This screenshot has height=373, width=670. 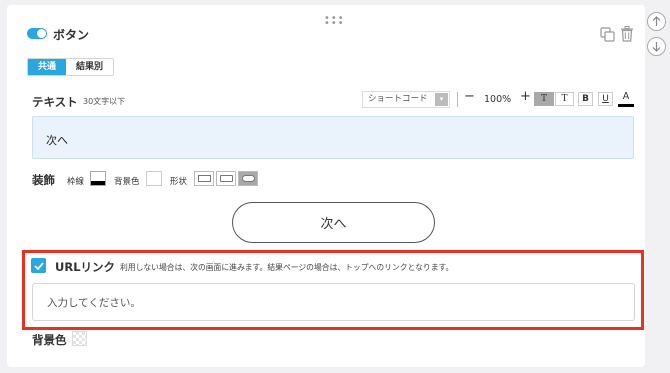 What do you see at coordinates (204, 178) in the screenshot?
I see `shape-square-button` at bounding box center [204, 178].